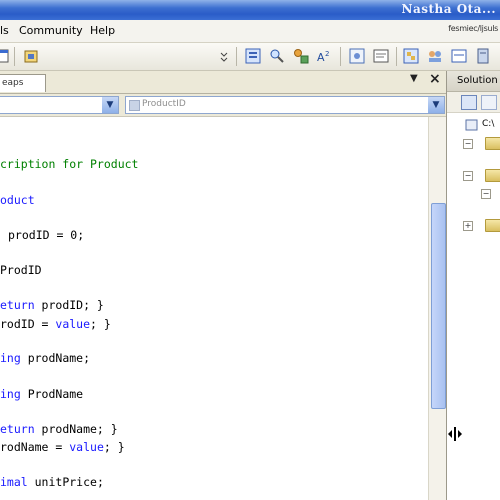  I want to click on code-navigation-bar: ▼ ProductID ▼, so click(223, 105).